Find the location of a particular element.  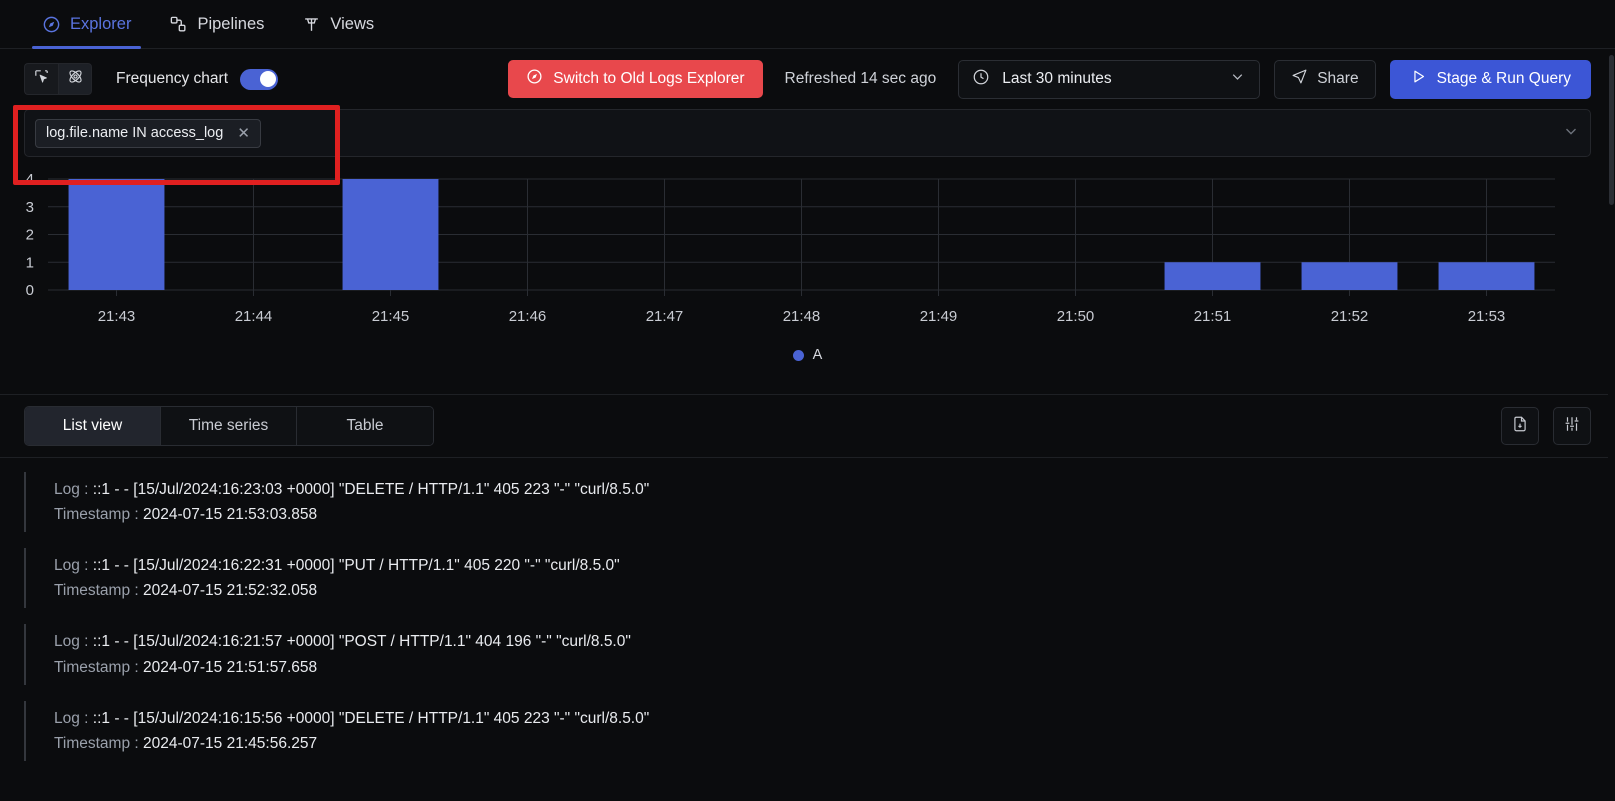

svg-text: 21:44 is located at coordinates (254, 316).